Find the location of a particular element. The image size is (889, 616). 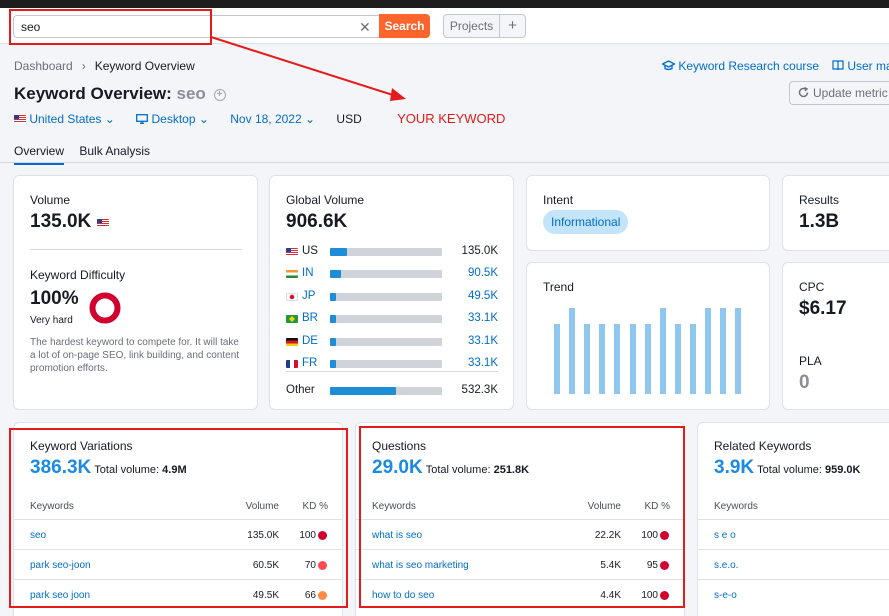

volume-value: 135.0K is located at coordinates (69, 222).